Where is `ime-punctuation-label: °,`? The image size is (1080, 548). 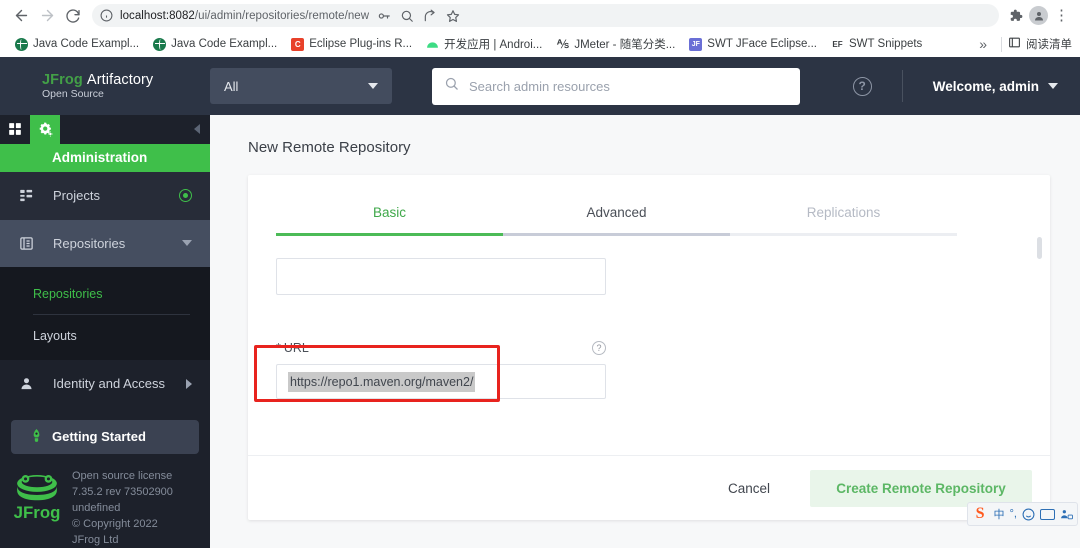
ime-punctuation-label: °, is located at coordinates (1013, 514).